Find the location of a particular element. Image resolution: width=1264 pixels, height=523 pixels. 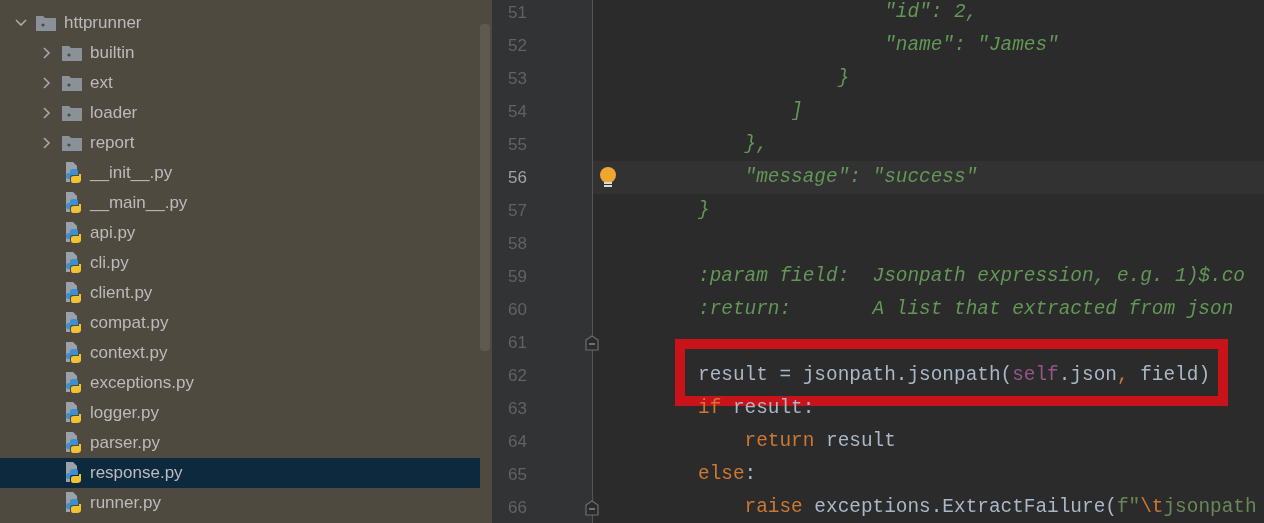

item-label: __init__.py is located at coordinates (131, 173).